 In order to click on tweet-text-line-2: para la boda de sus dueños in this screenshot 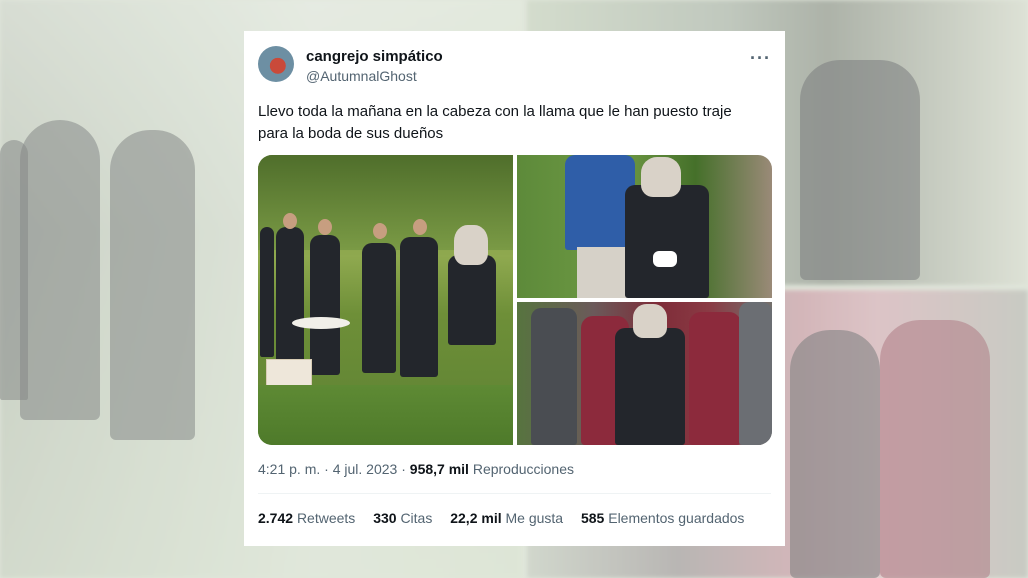, I will do `click(351, 133)`.